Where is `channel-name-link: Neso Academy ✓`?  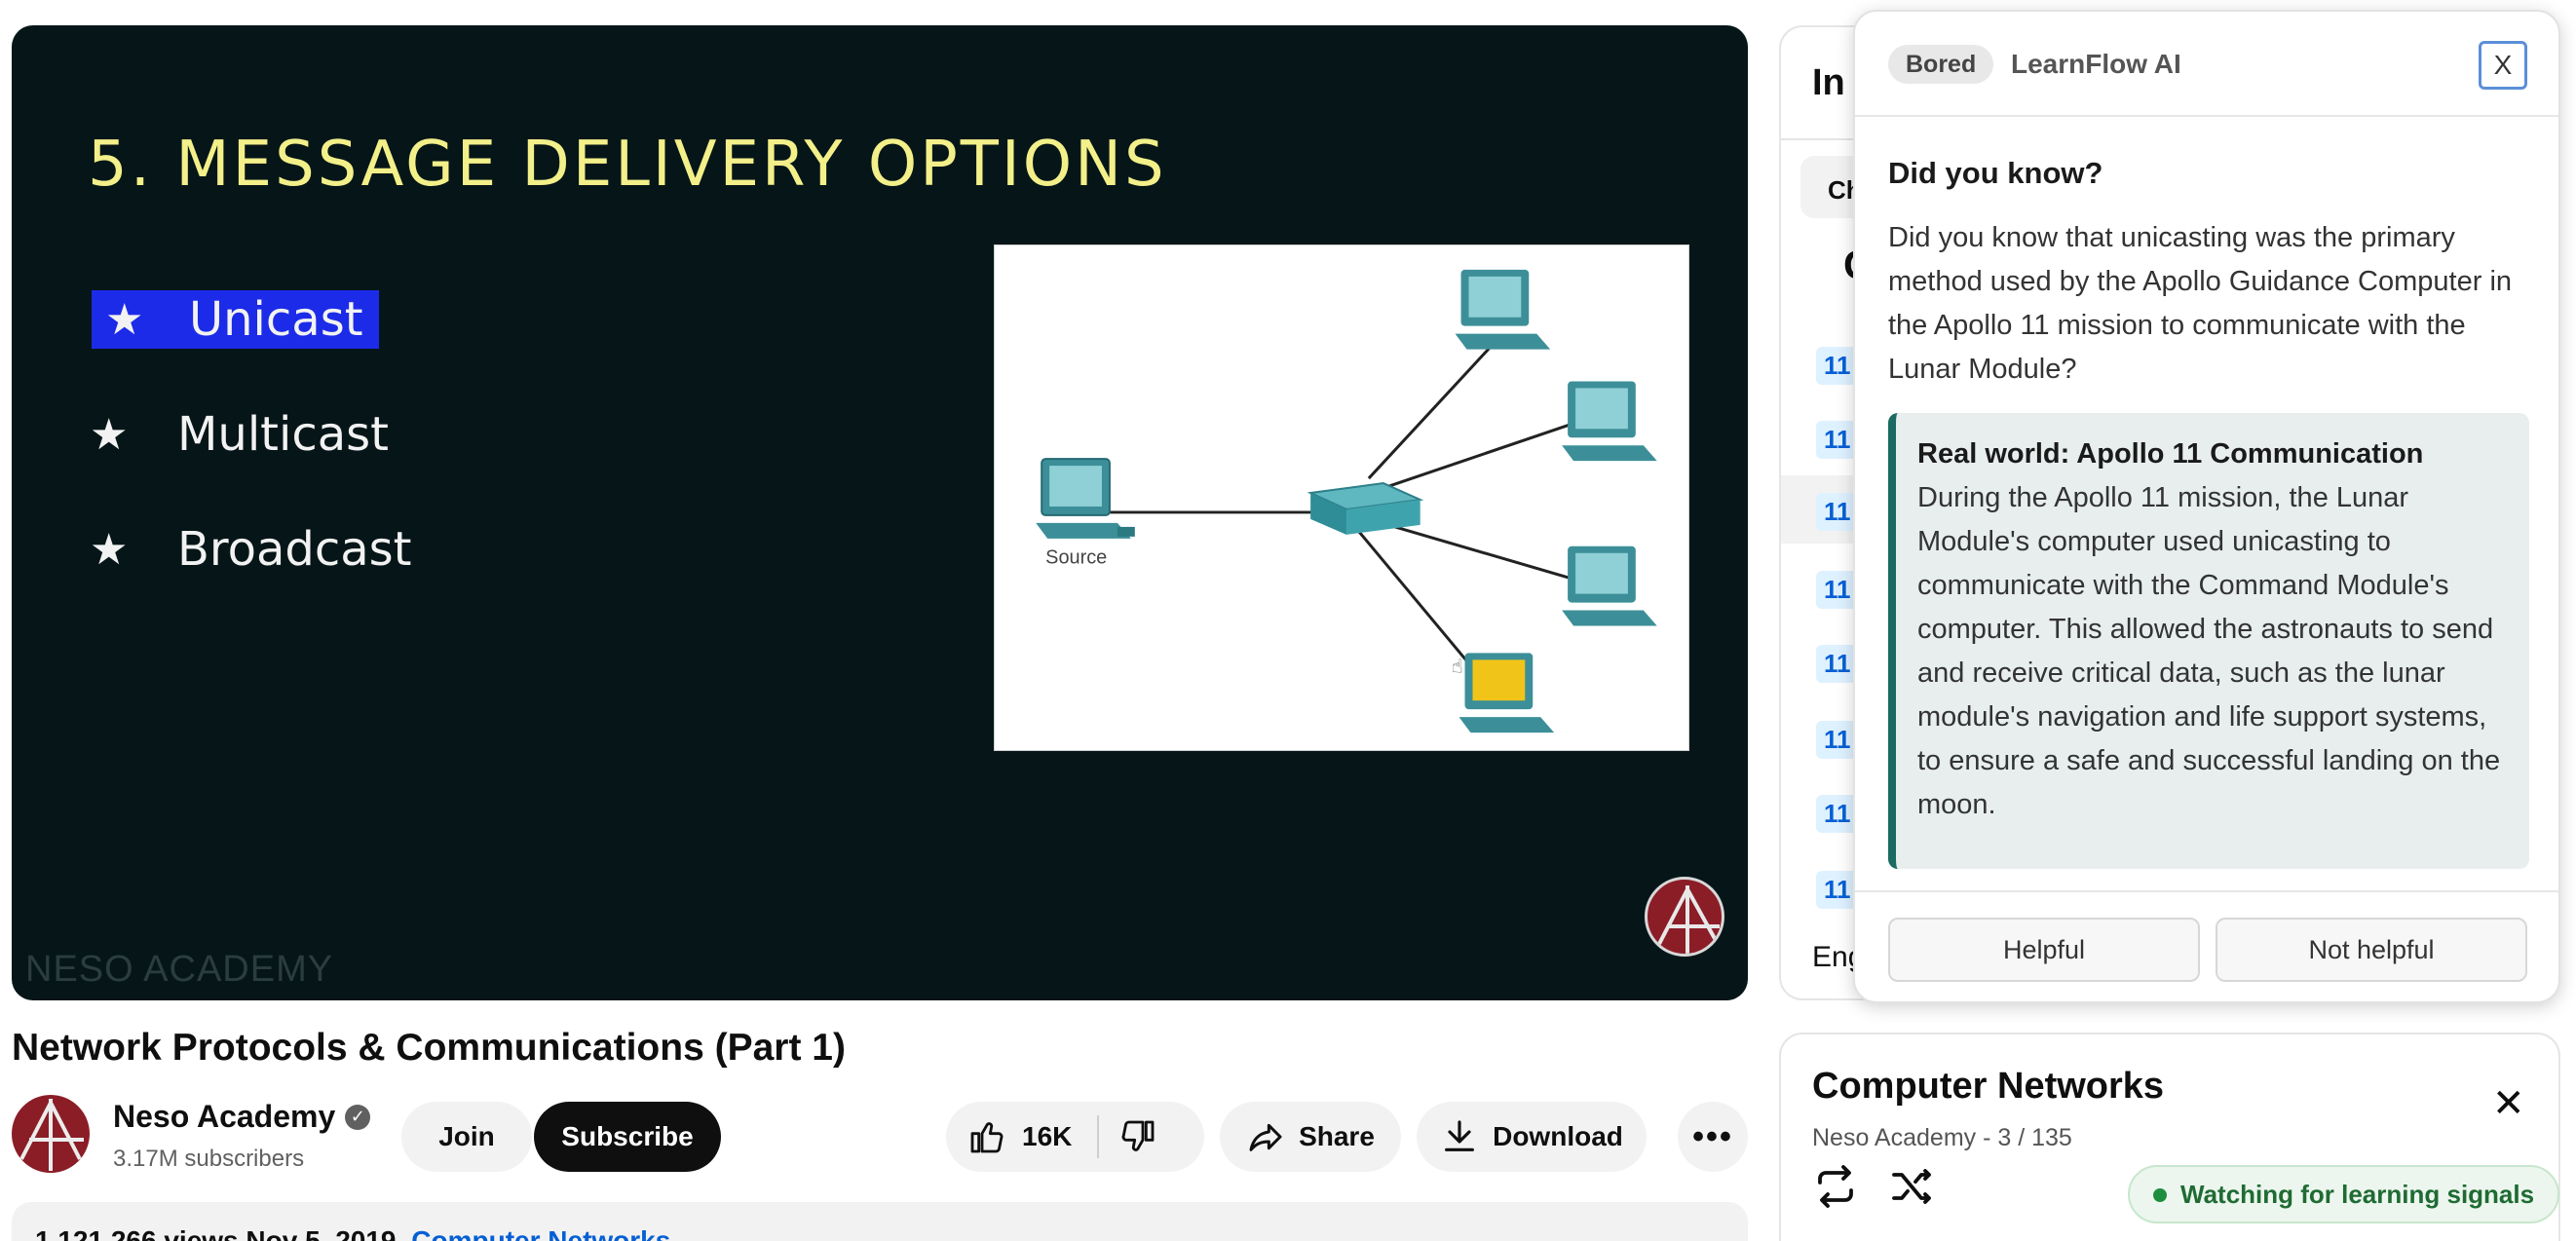 channel-name-link: Neso Academy ✓ is located at coordinates (242, 1117).